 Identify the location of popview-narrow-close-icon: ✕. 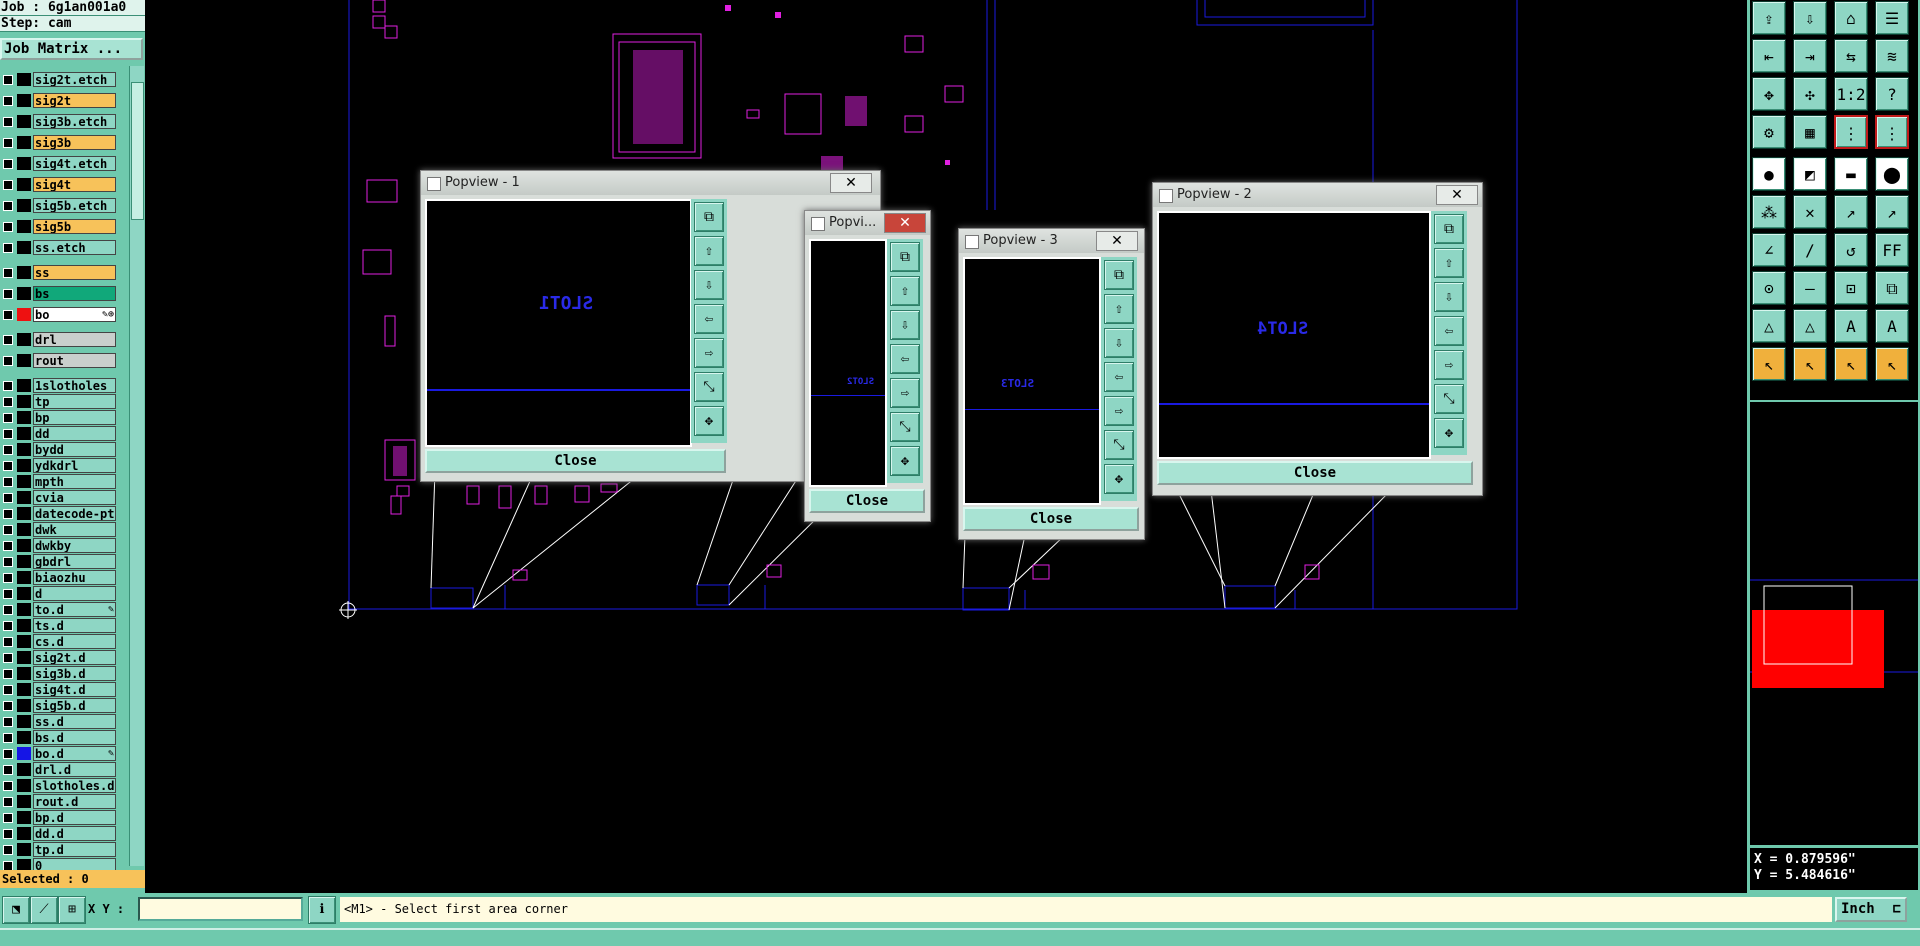
(905, 223).